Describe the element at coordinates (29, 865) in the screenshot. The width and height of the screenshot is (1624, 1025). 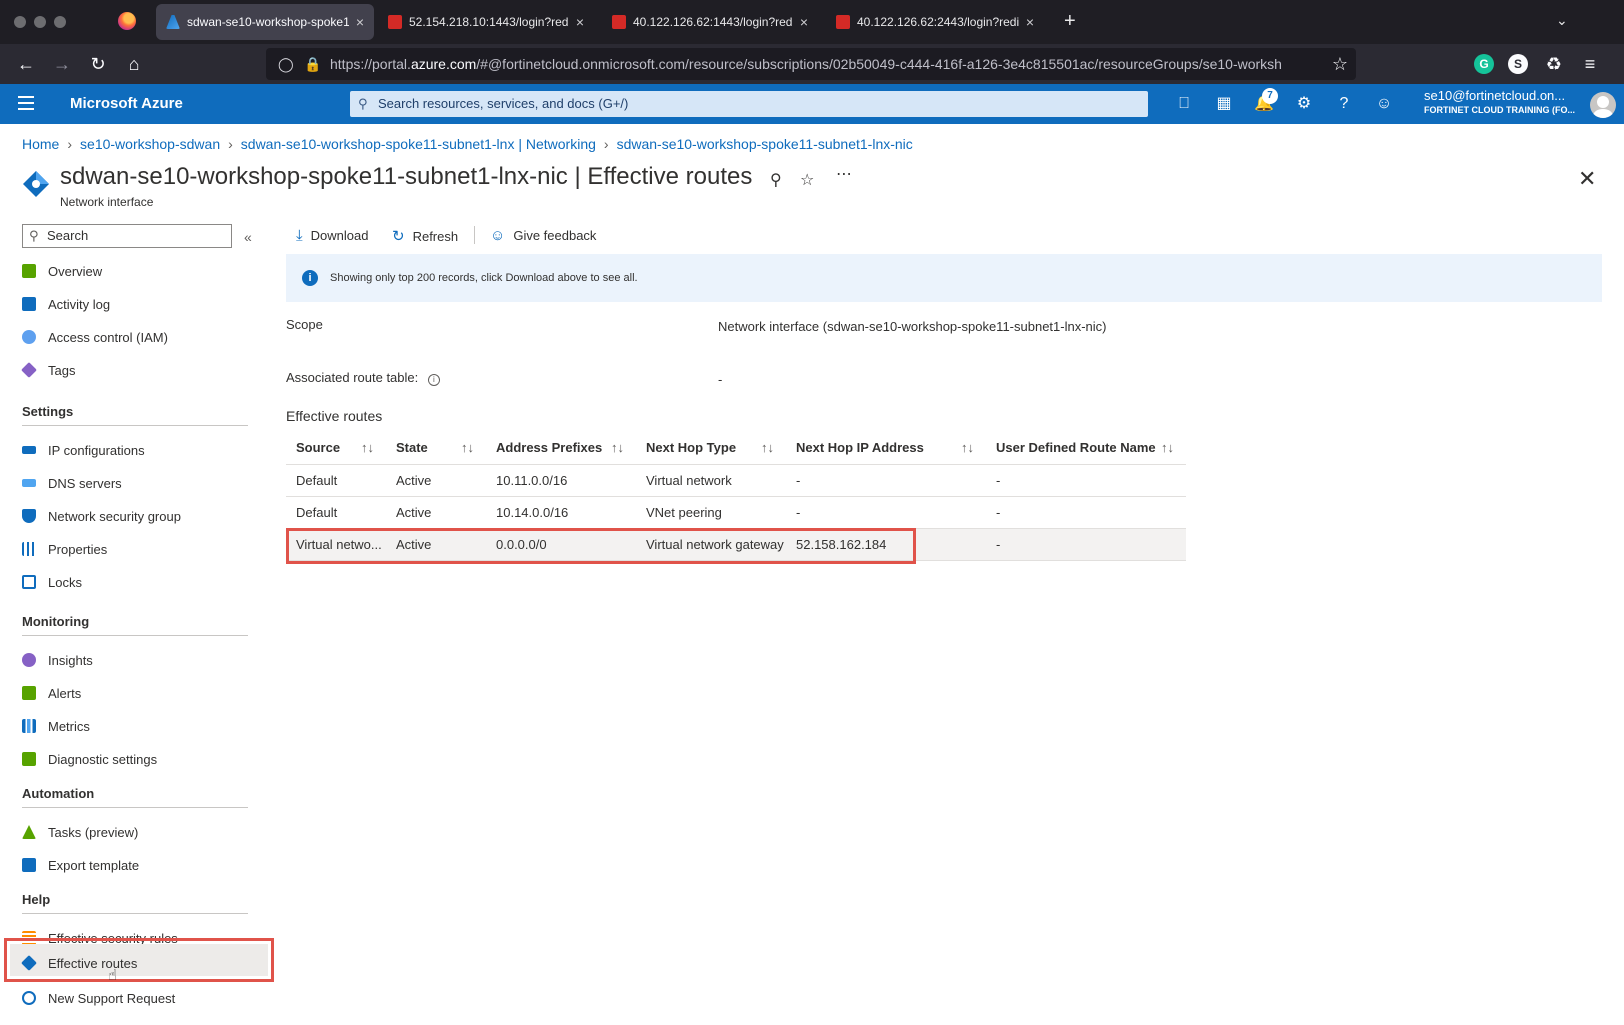
I see `export-template-icon` at that location.